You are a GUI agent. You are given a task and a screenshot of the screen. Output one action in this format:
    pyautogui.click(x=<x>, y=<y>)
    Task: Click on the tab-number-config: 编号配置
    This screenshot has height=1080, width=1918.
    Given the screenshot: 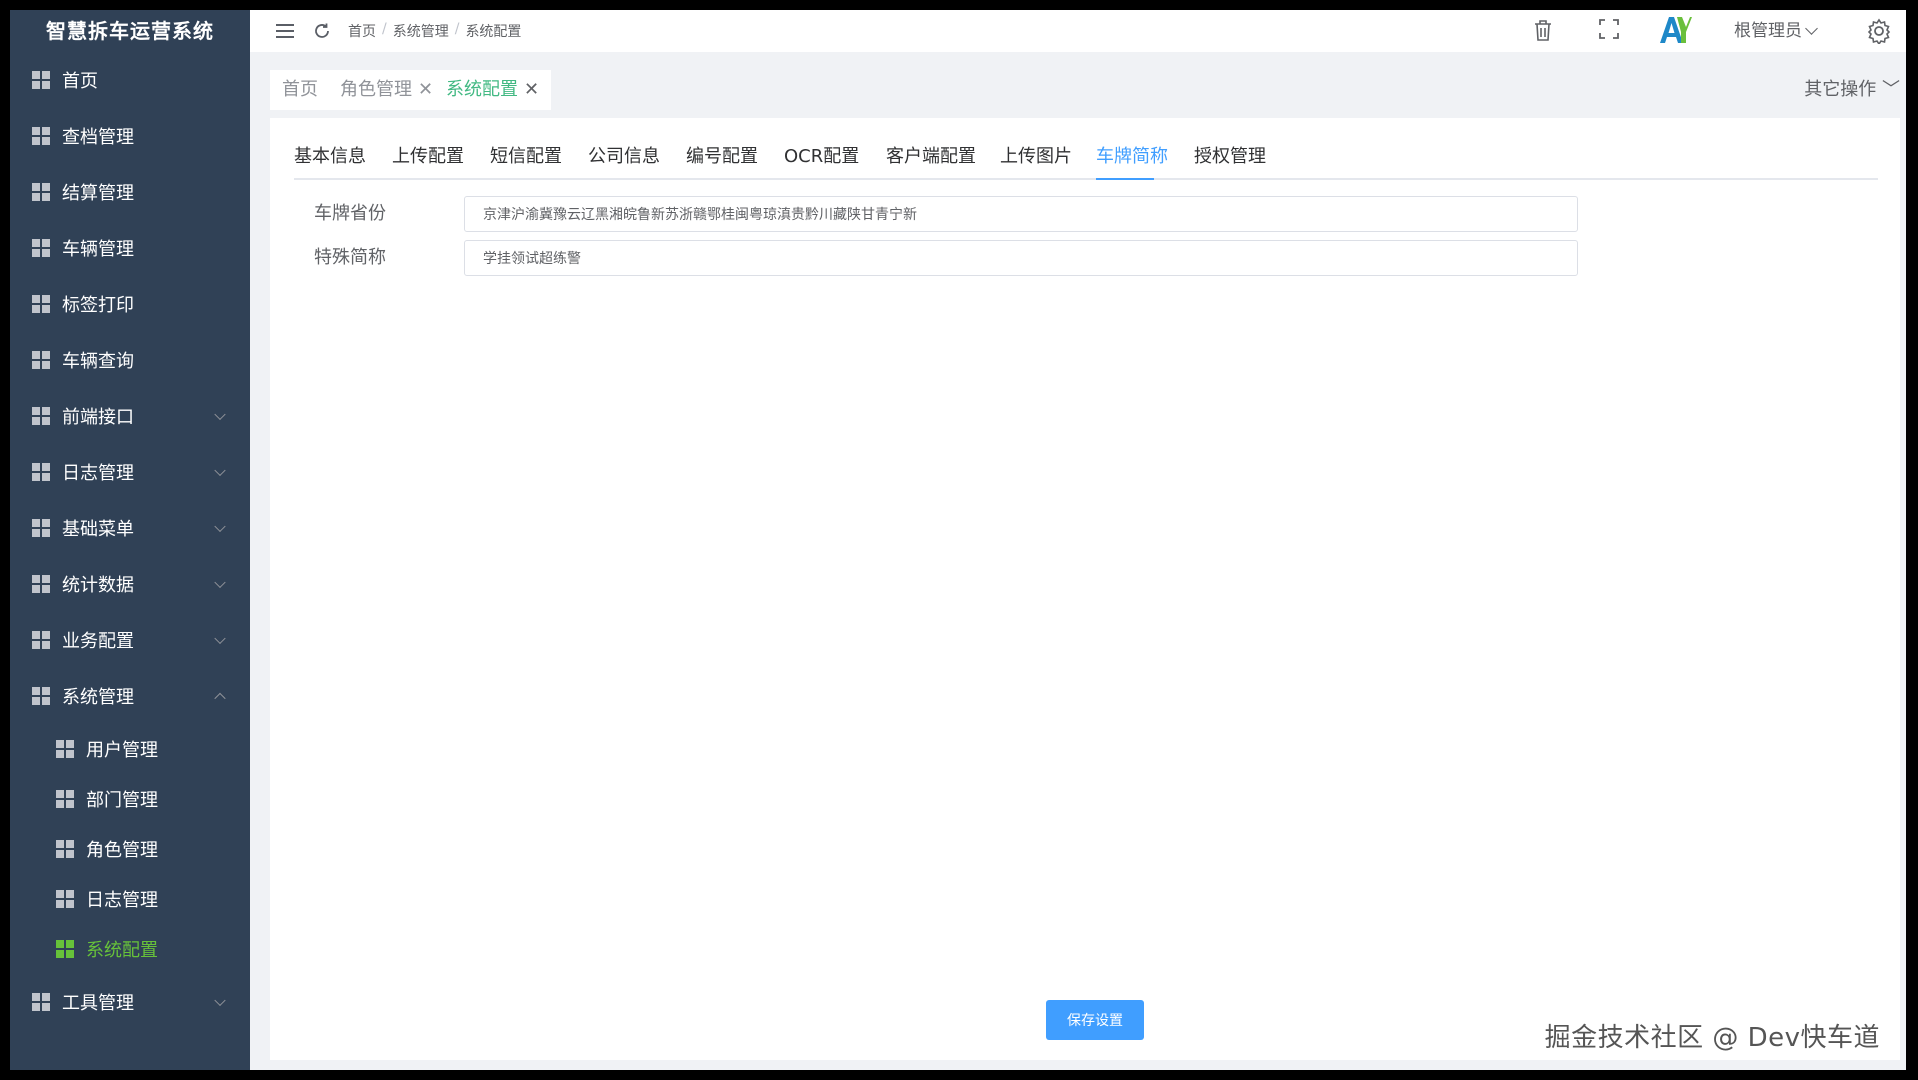 What is the action you would take?
    pyautogui.click(x=722, y=159)
    